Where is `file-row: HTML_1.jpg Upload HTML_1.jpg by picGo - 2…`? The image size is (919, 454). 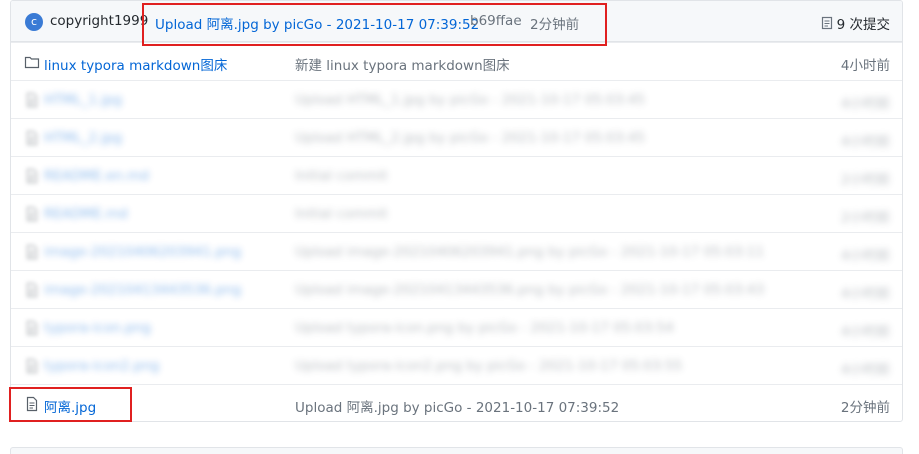 file-row: HTML_1.jpg Upload HTML_1.jpg by picGo - 2… is located at coordinates (456, 99).